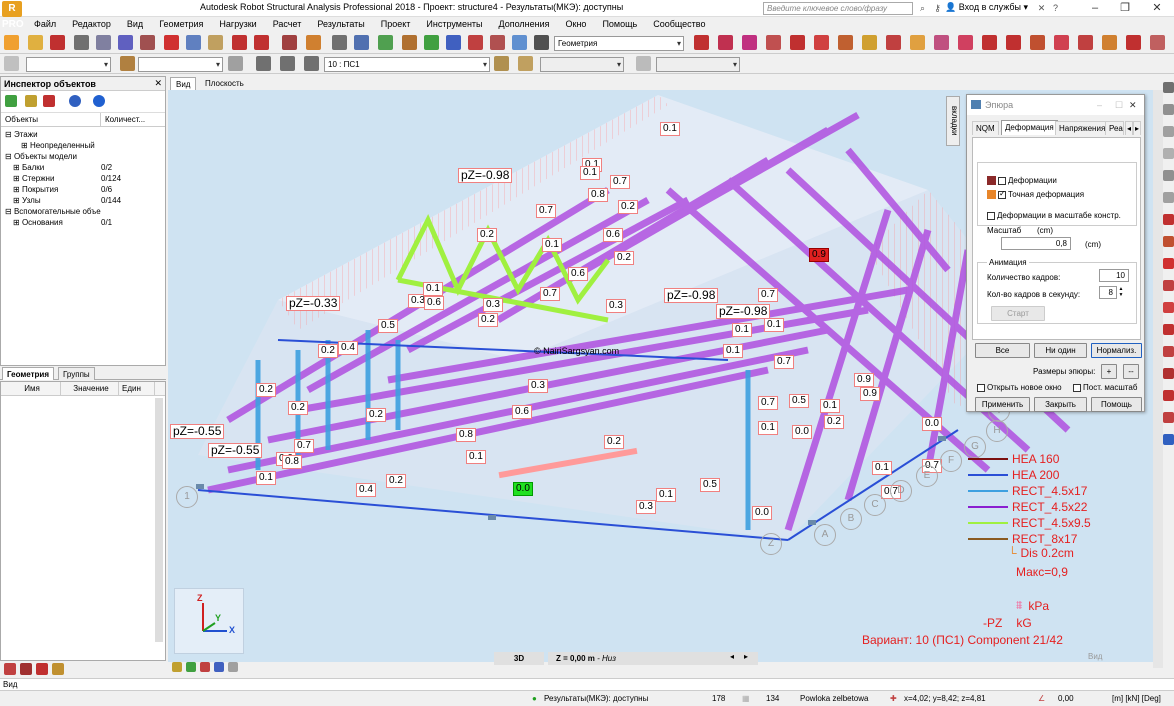 The image size is (1174, 706). I want to click on materials-icon, so click(497, 42).